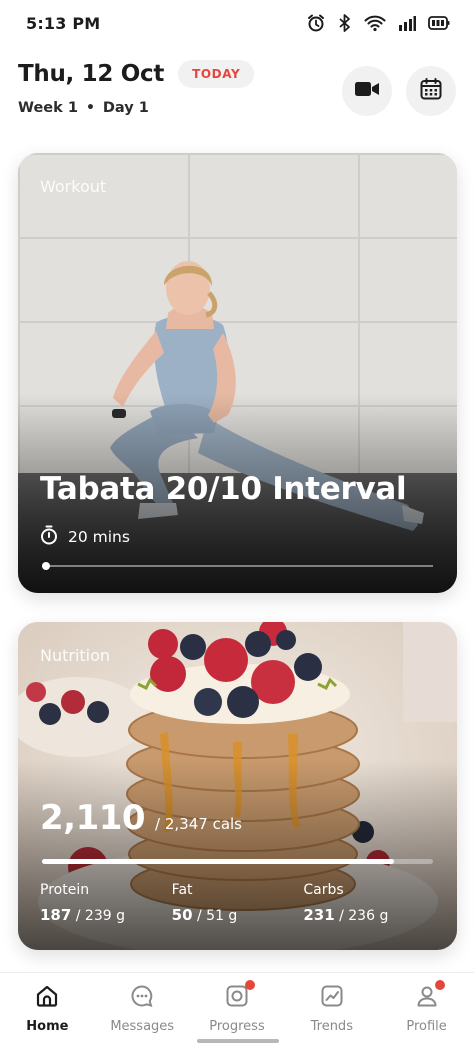 This screenshot has width=474, height=1053. What do you see at coordinates (237, 566) in the screenshot?
I see `workout-progress-bar` at bounding box center [237, 566].